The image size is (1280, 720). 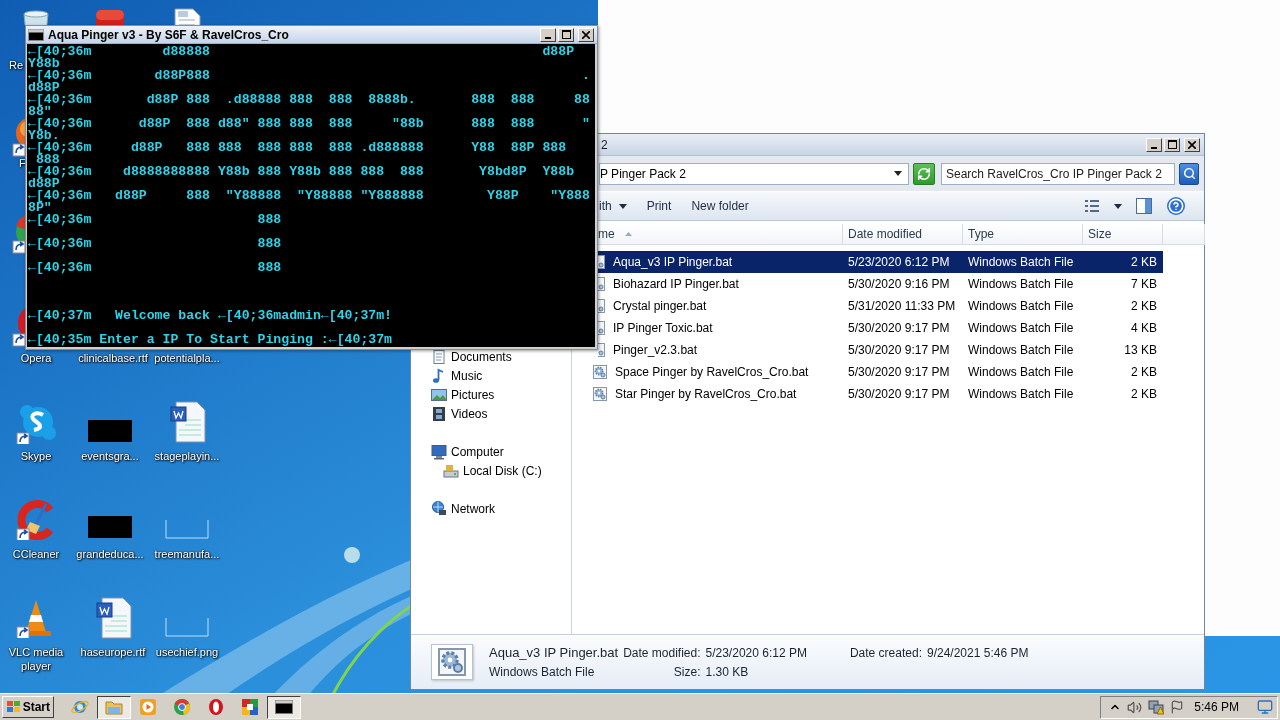 I want to click on console-line: 88", so click(x=40, y=112).